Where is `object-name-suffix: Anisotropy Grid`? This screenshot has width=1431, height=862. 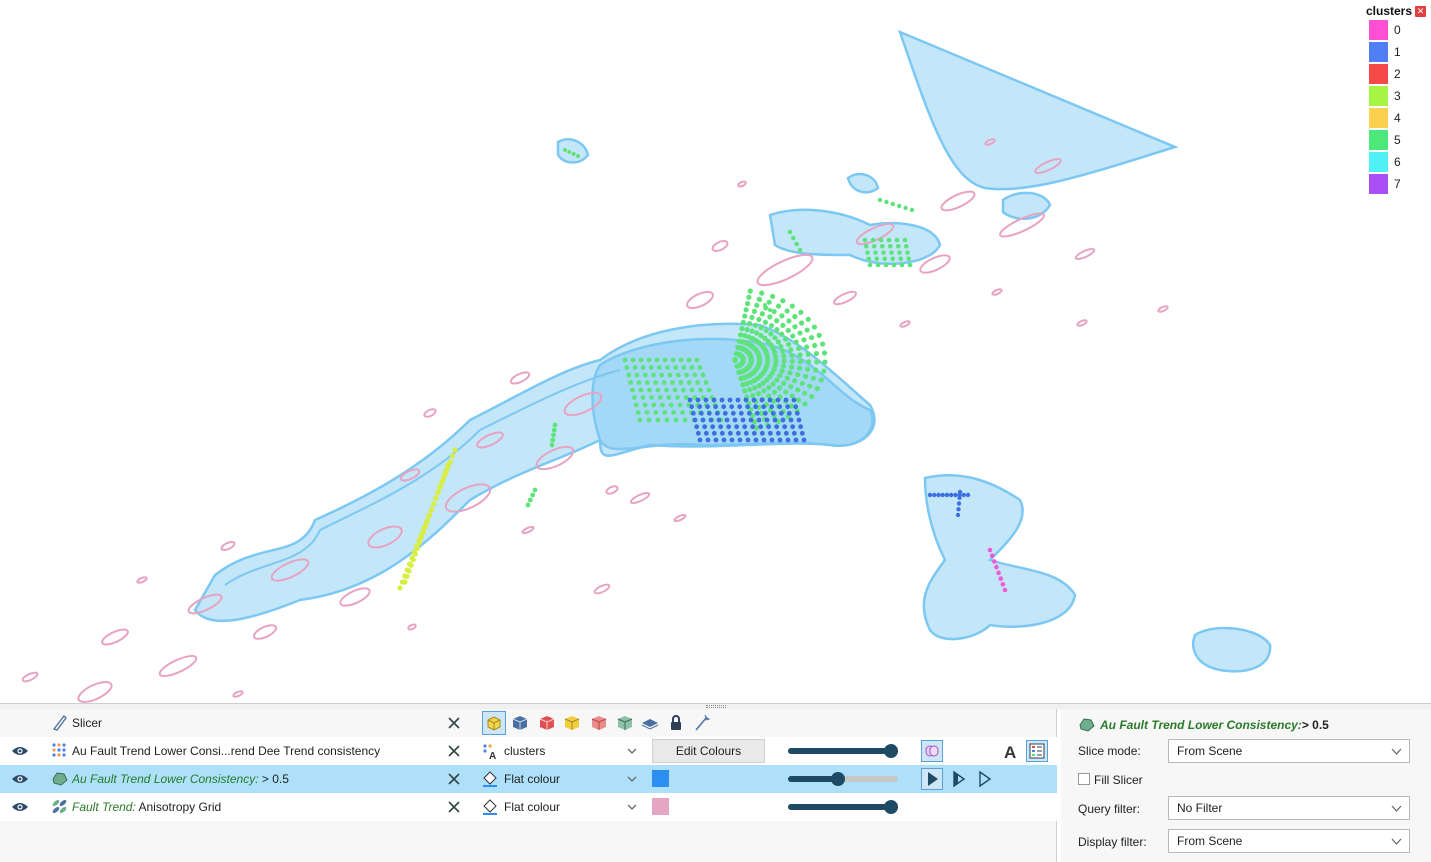 object-name-suffix: Anisotropy Grid is located at coordinates (178, 807).